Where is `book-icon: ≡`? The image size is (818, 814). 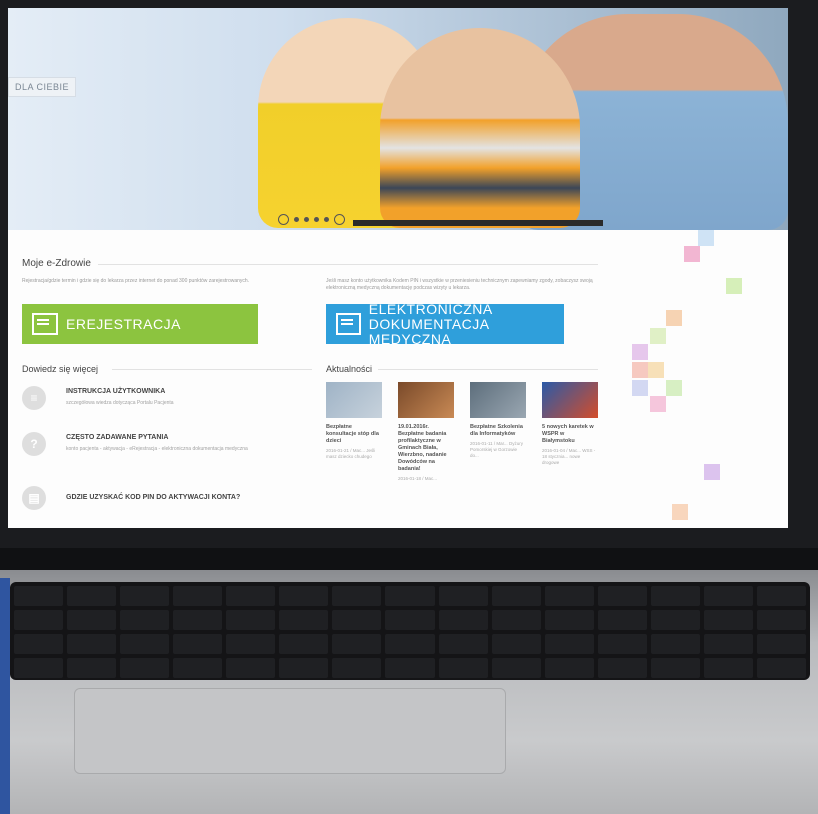
book-icon: ≡ is located at coordinates (34, 398).